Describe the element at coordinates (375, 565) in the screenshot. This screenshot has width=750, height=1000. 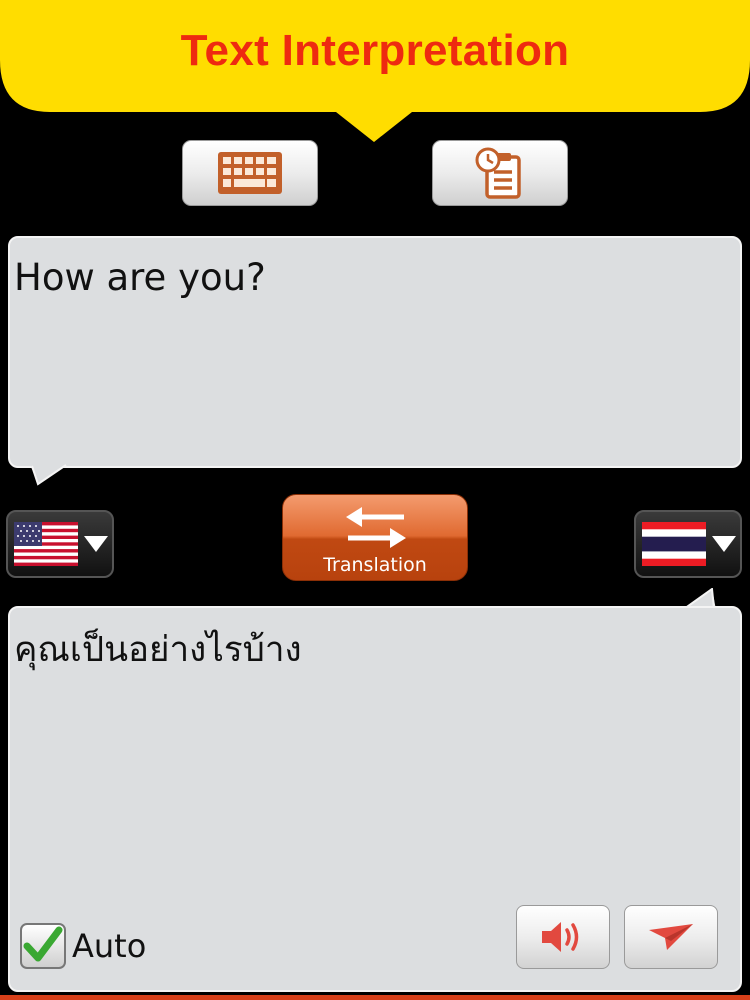
I see `translate-label: Translation` at that location.